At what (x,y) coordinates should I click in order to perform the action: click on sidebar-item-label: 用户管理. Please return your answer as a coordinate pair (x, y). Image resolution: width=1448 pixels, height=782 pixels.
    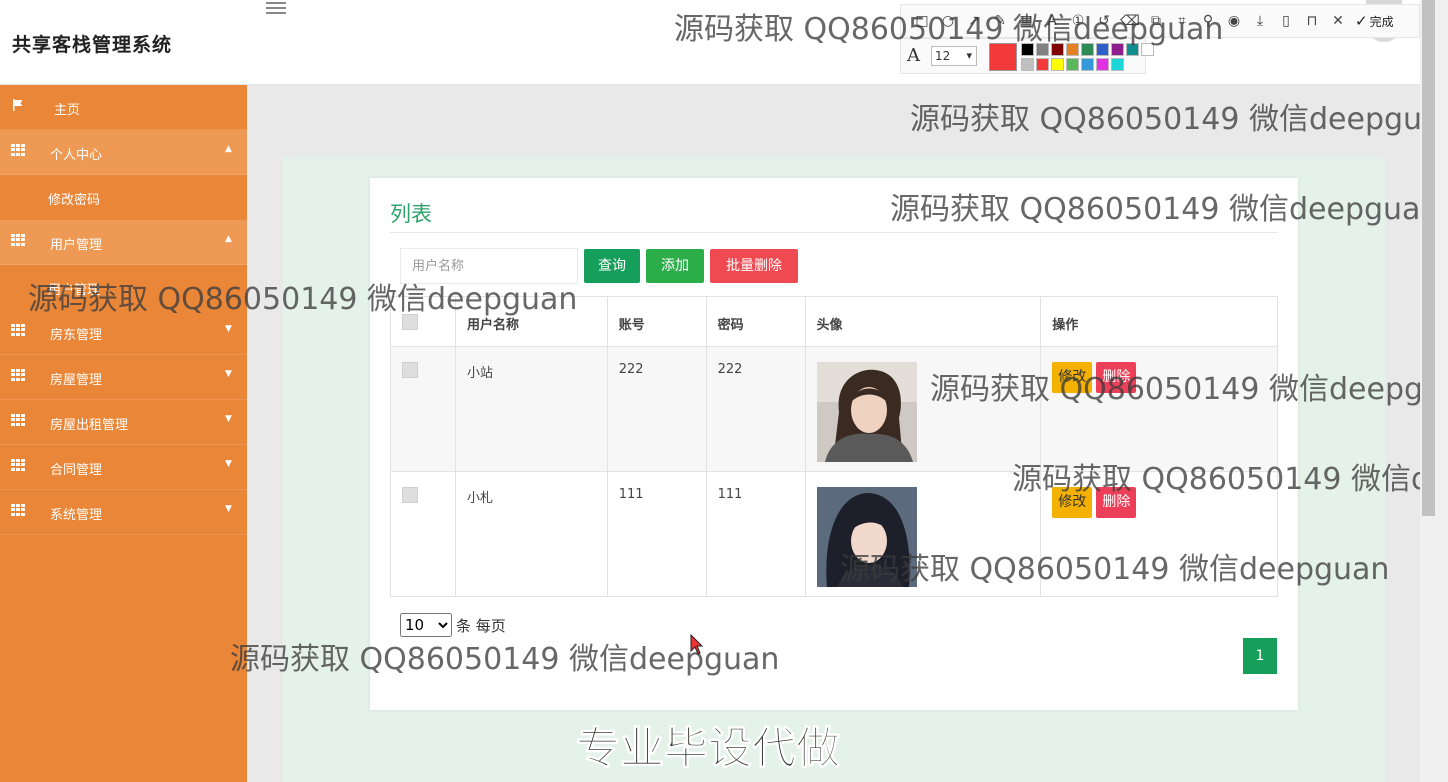
    Looking at the image, I should click on (76, 245).